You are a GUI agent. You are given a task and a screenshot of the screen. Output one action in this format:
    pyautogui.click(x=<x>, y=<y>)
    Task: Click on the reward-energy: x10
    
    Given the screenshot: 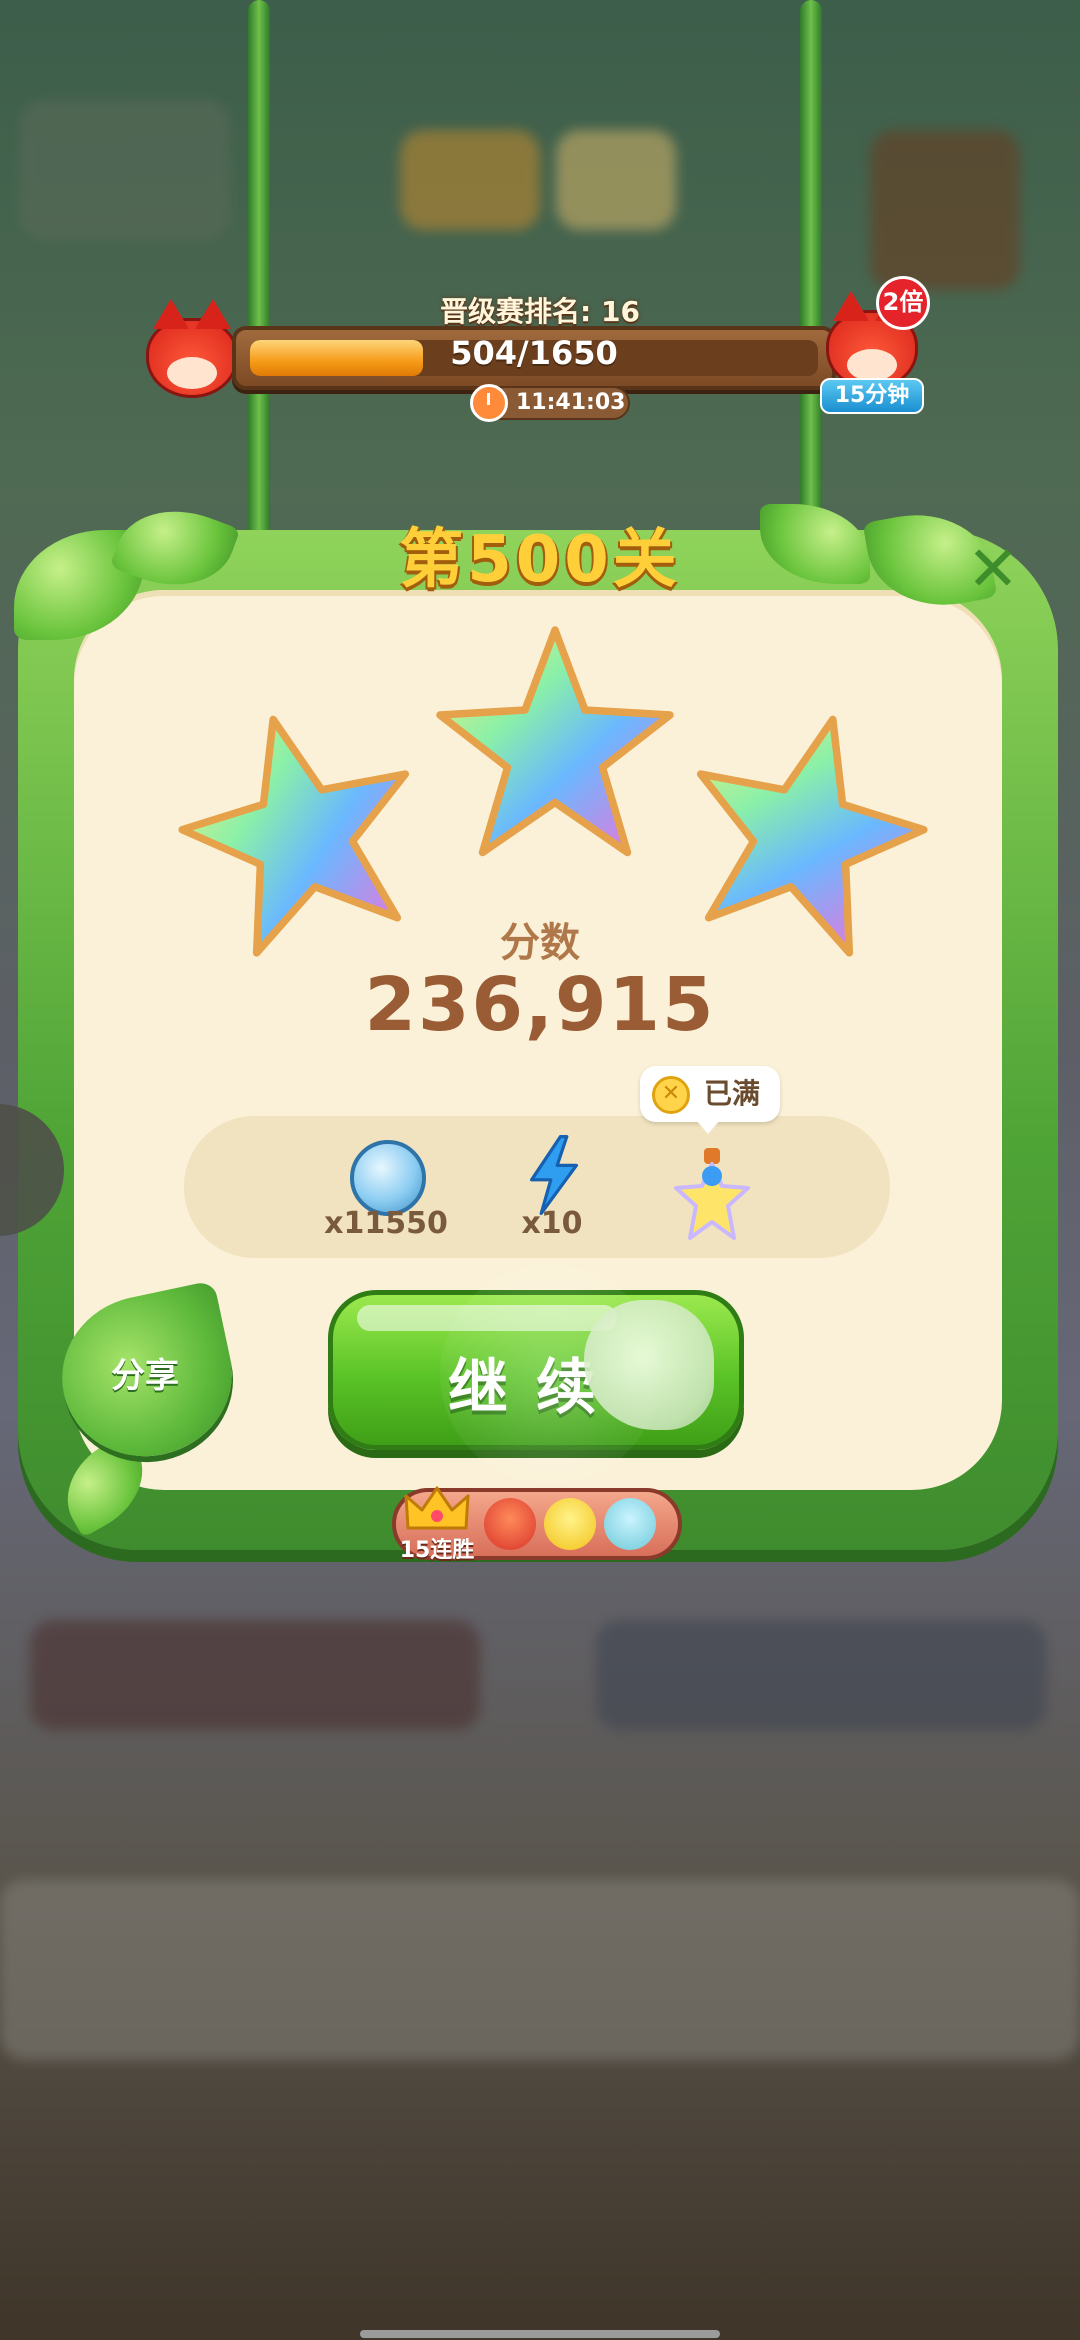 What is the action you would take?
    pyautogui.click(x=552, y=1197)
    